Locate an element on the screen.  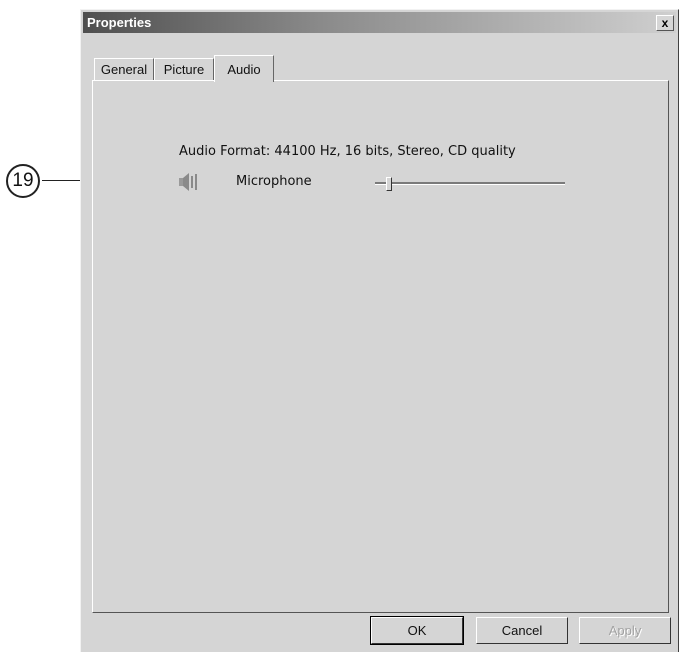
callout-number: 19 is located at coordinates (23, 181).